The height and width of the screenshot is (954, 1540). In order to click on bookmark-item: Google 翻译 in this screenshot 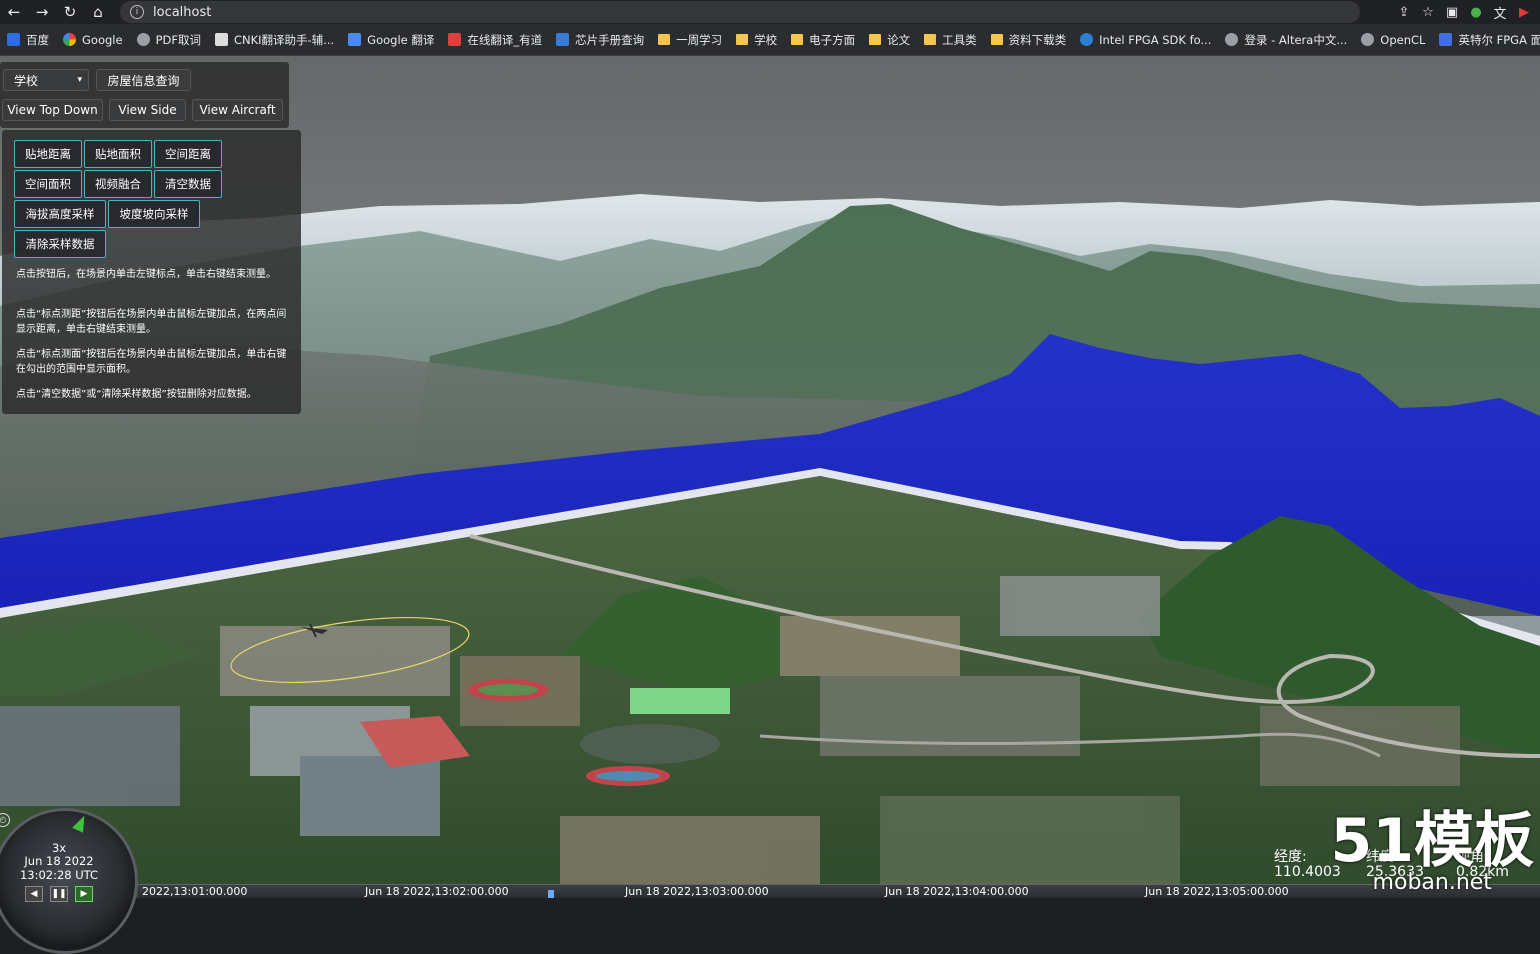, I will do `click(391, 40)`.